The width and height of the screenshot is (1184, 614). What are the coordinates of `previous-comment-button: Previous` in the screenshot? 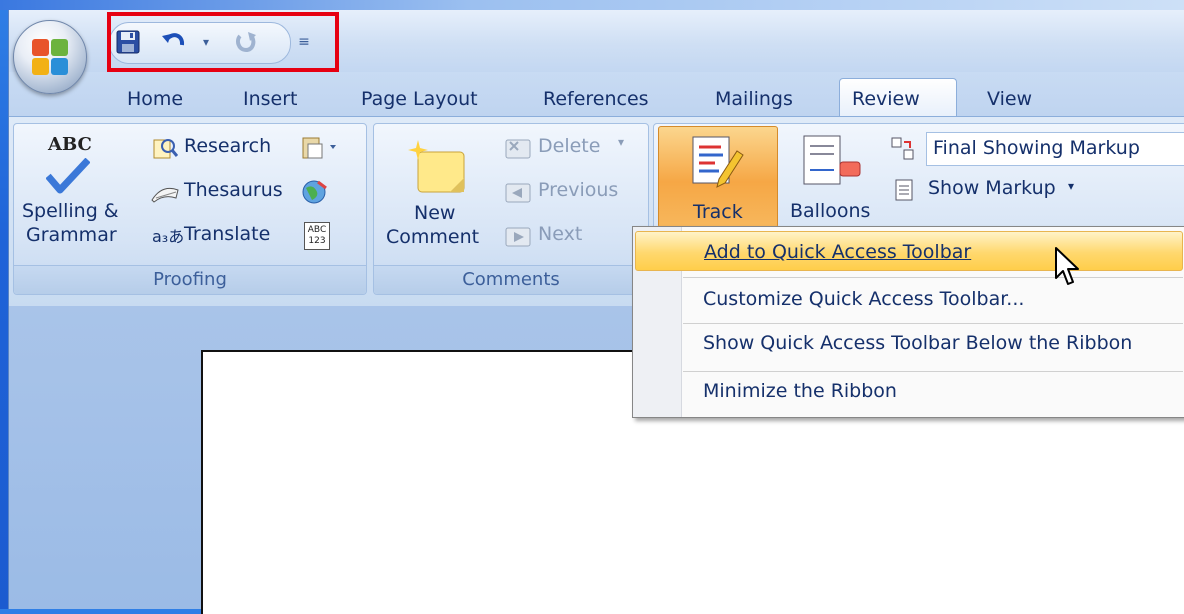 It's located at (572, 193).